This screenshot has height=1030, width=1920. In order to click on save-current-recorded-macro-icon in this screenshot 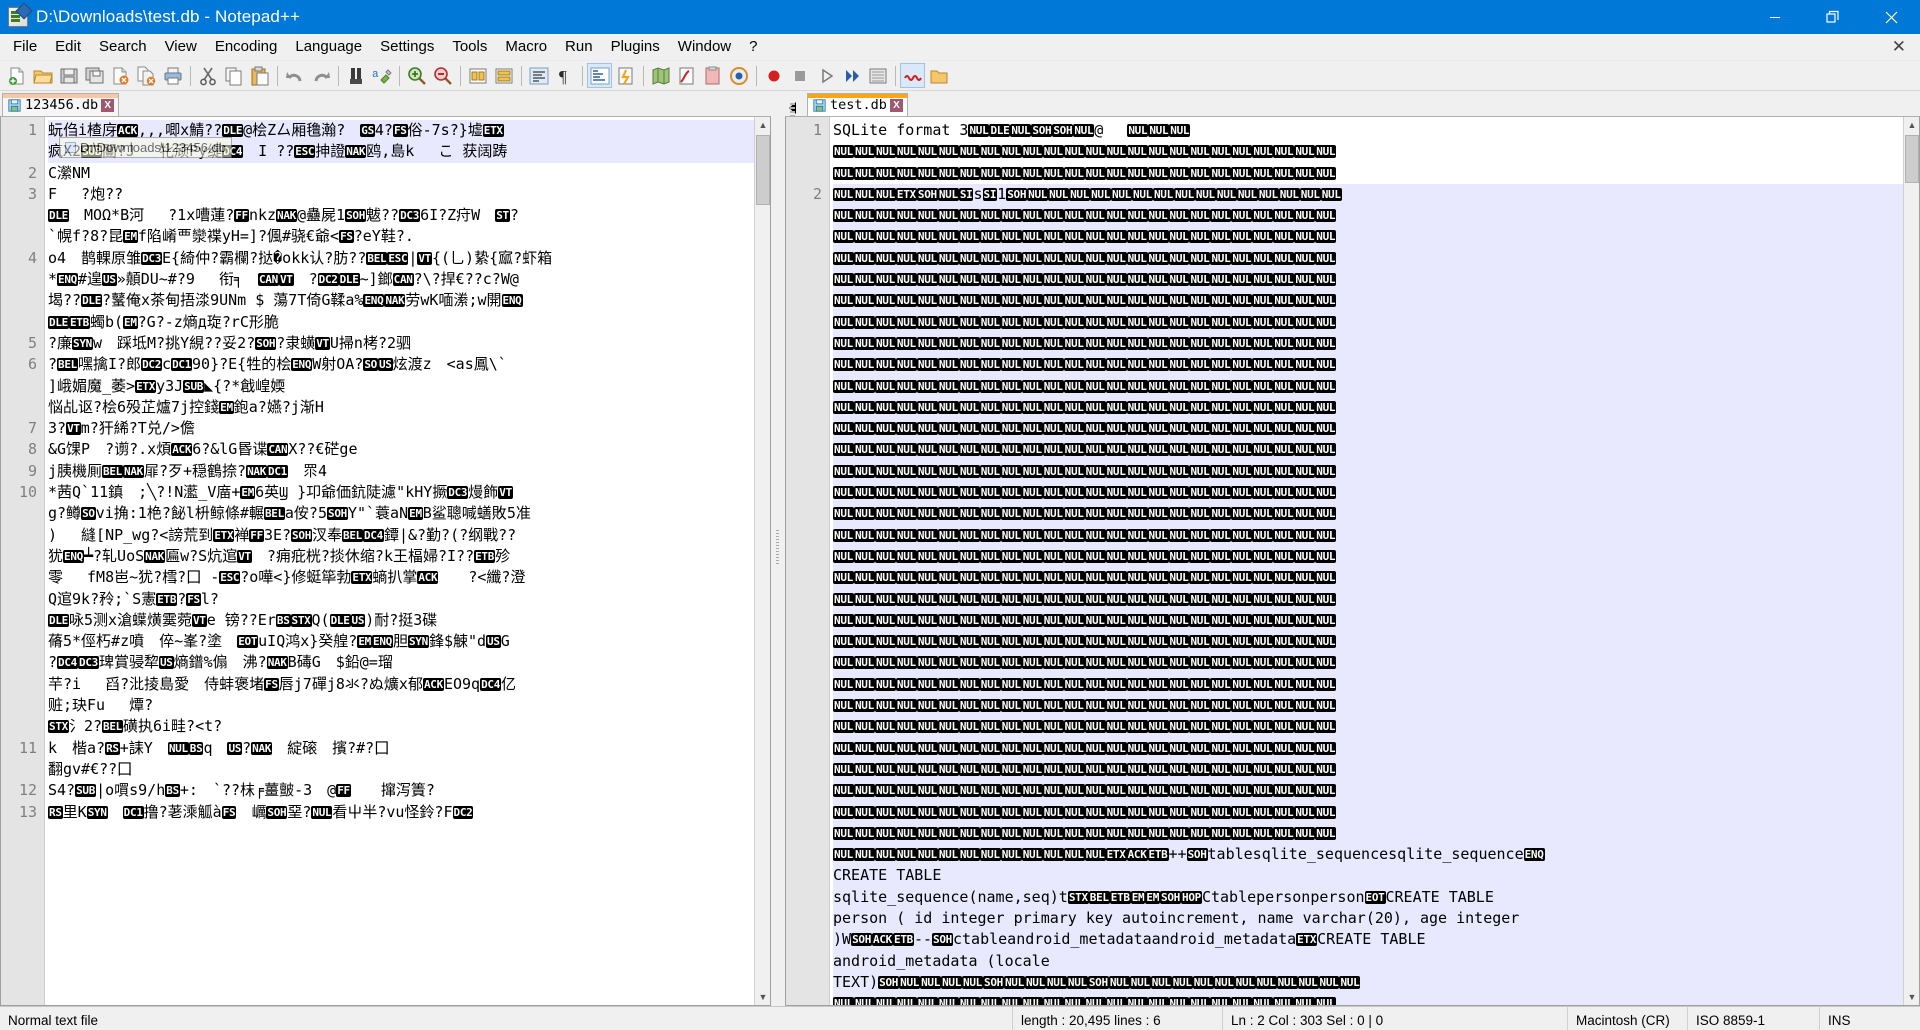, I will do `click(877, 75)`.